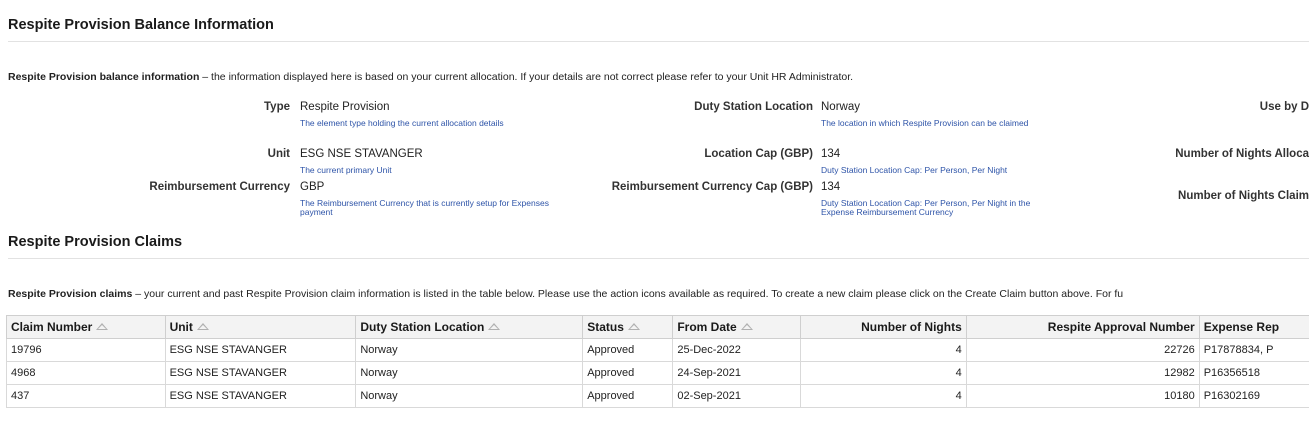  What do you see at coordinates (737, 396) in the screenshot?
I see `cell-from-date: 02-Sep-2021` at bounding box center [737, 396].